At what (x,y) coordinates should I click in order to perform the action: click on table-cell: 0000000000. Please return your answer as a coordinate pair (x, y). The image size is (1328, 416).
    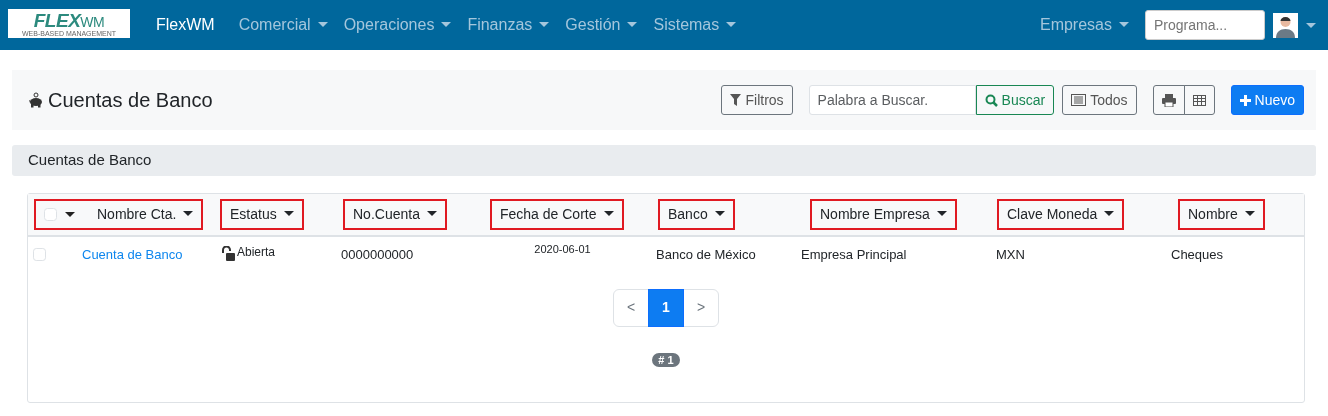
    Looking at the image, I should click on (377, 254).